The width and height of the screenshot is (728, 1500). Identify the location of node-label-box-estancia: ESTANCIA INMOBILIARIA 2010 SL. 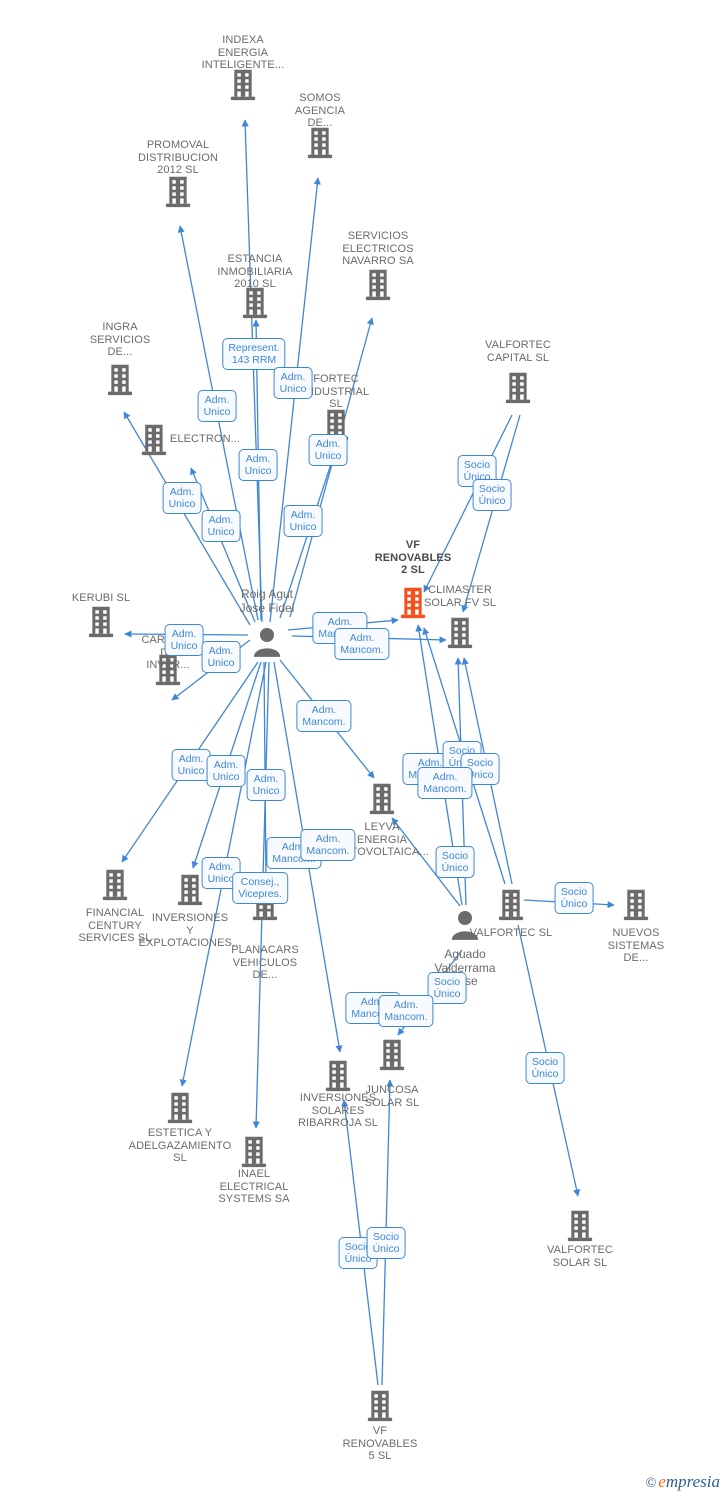
(255, 271).